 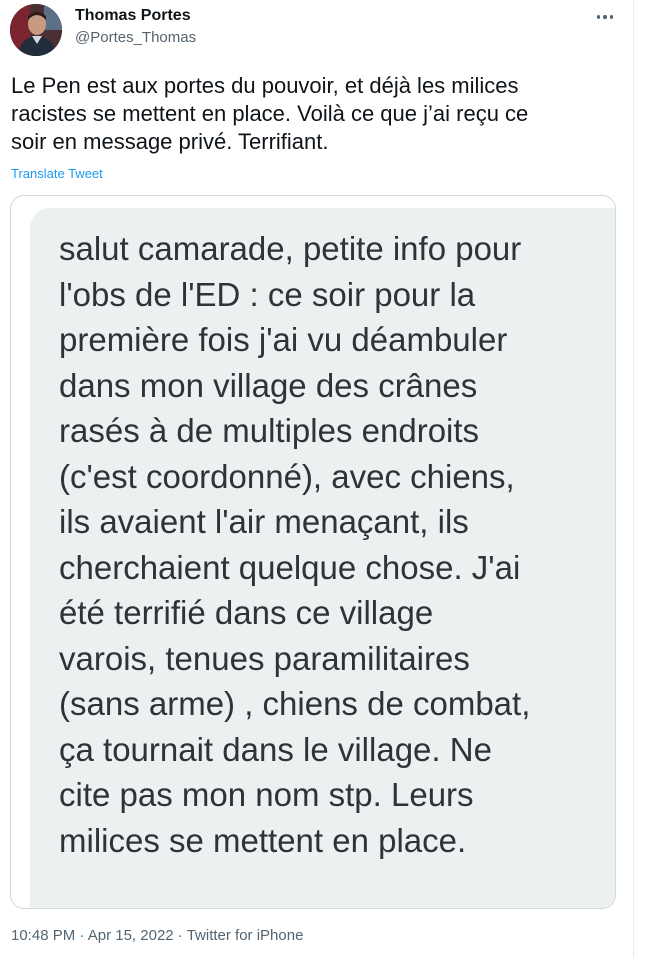 I want to click on translate-tweet-link: Translate Tweet, so click(x=57, y=173).